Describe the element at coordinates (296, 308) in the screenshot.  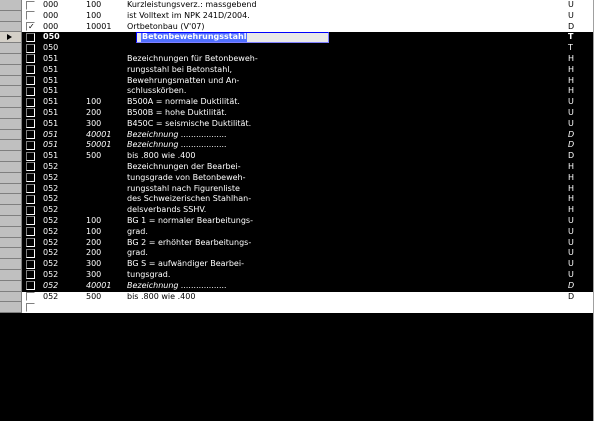
I see `table-row` at that location.